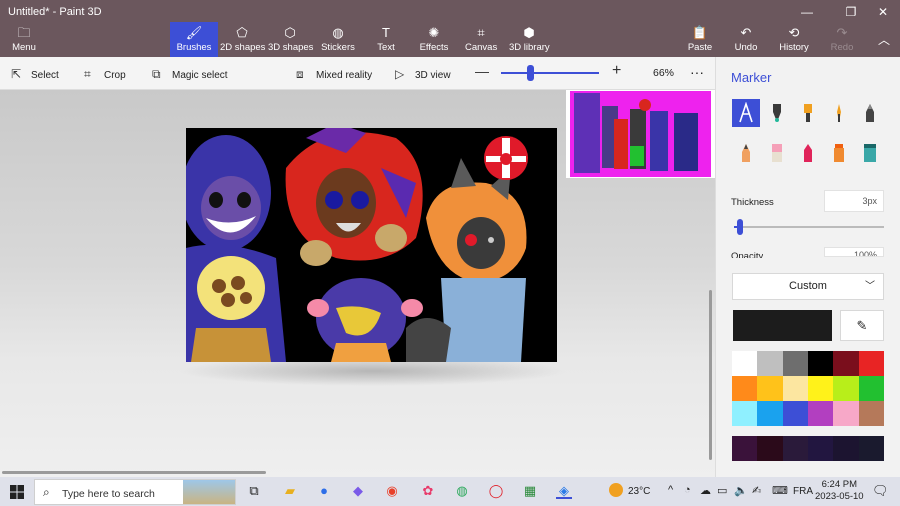  What do you see at coordinates (24, 32) in the screenshot?
I see `folder-icon: 🗀` at bounding box center [24, 32].